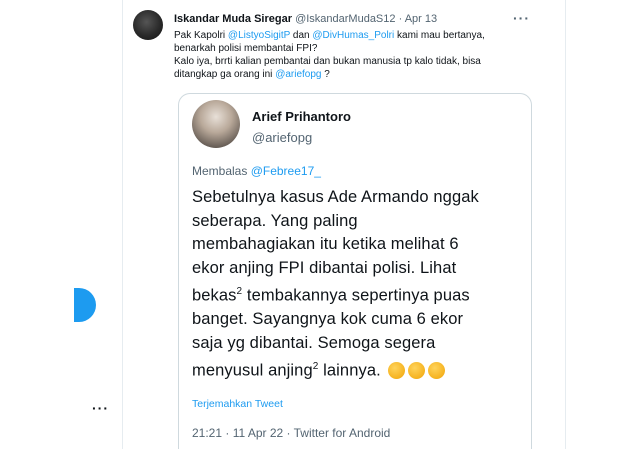 The image size is (640, 449). I want to click on text-segment: kami mau bertanya,, so click(439, 35).